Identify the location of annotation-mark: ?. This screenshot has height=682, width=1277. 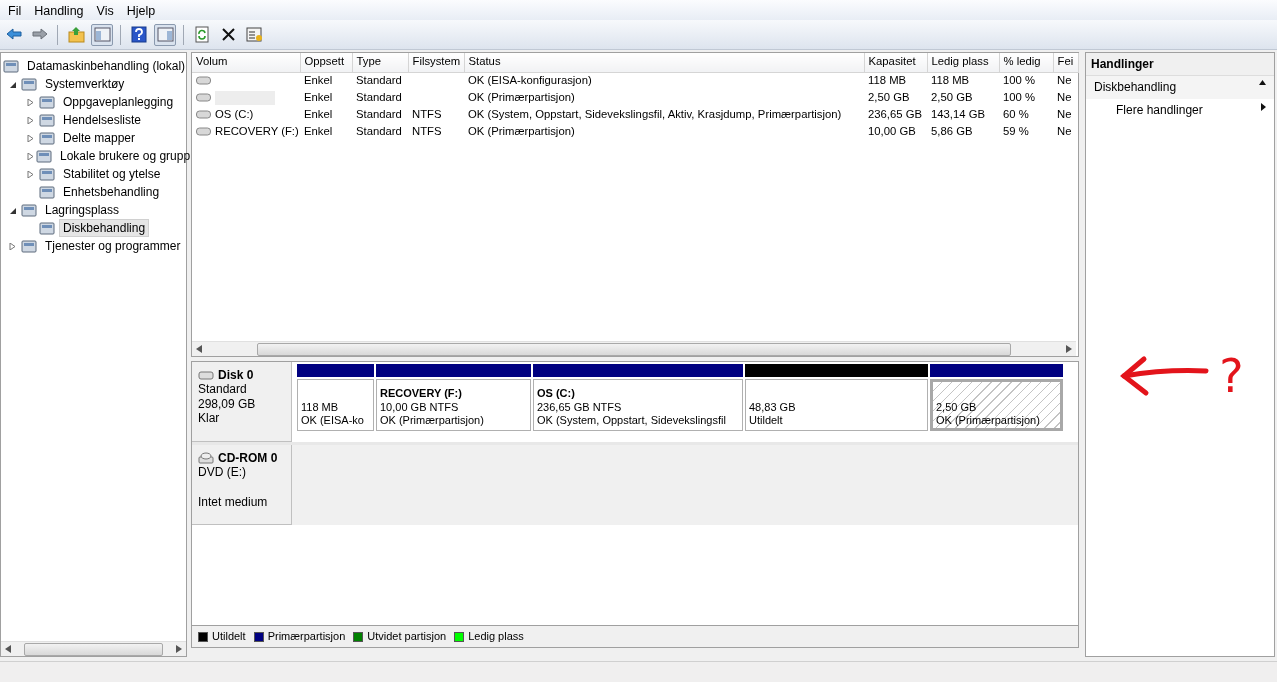
(1231, 376).